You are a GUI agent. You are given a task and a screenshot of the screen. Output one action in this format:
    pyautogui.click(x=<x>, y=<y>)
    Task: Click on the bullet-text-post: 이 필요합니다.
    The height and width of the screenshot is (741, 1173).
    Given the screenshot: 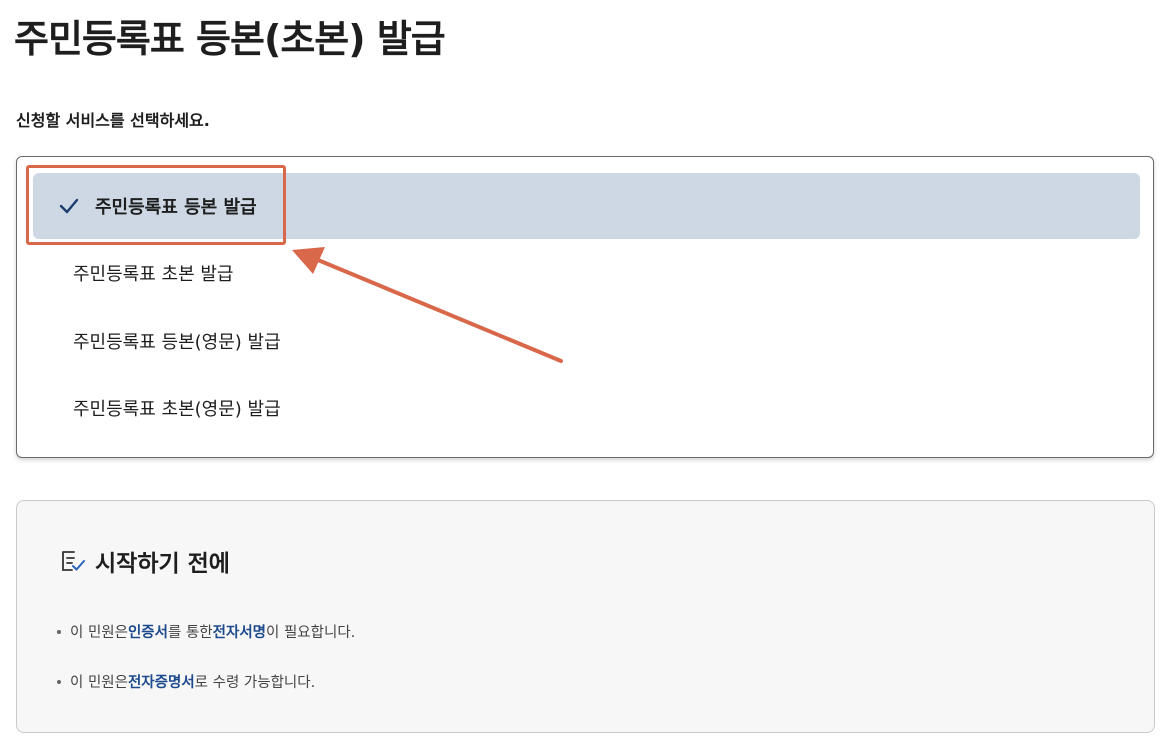 What is the action you would take?
    pyautogui.click(x=311, y=633)
    